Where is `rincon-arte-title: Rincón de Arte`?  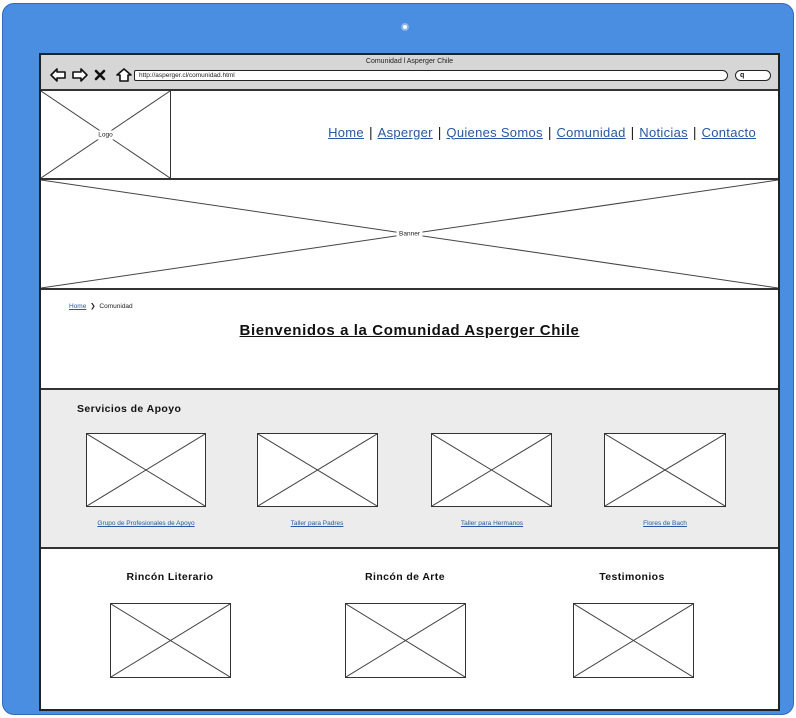
rincon-arte-title: Rincón de Arte is located at coordinates (405, 577).